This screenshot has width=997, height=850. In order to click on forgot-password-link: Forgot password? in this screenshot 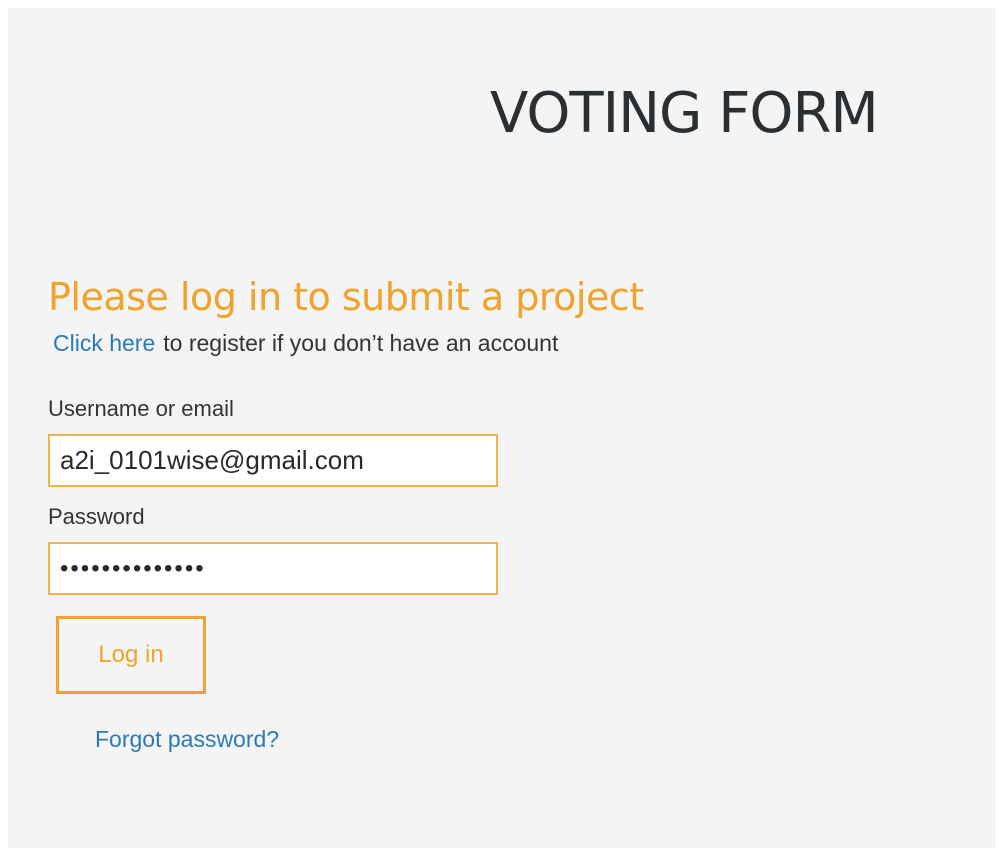, I will do `click(187, 739)`.